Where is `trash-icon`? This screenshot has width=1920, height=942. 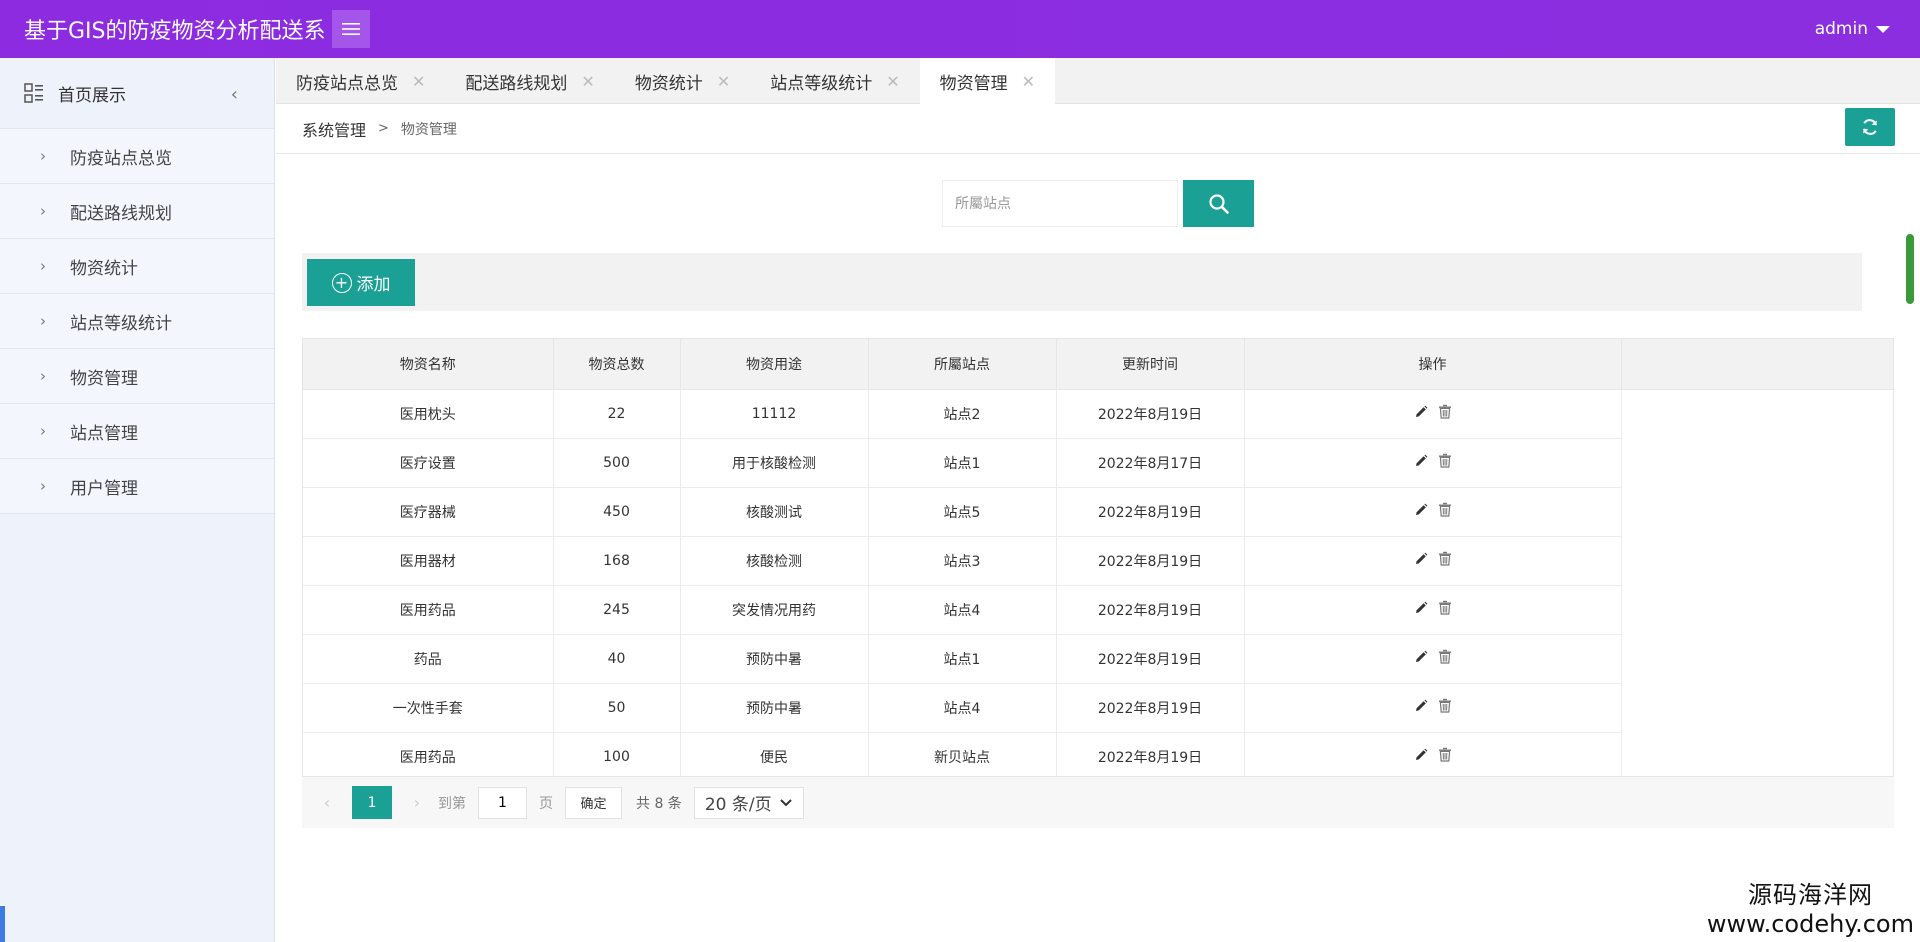 trash-icon is located at coordinates (1444, 755).